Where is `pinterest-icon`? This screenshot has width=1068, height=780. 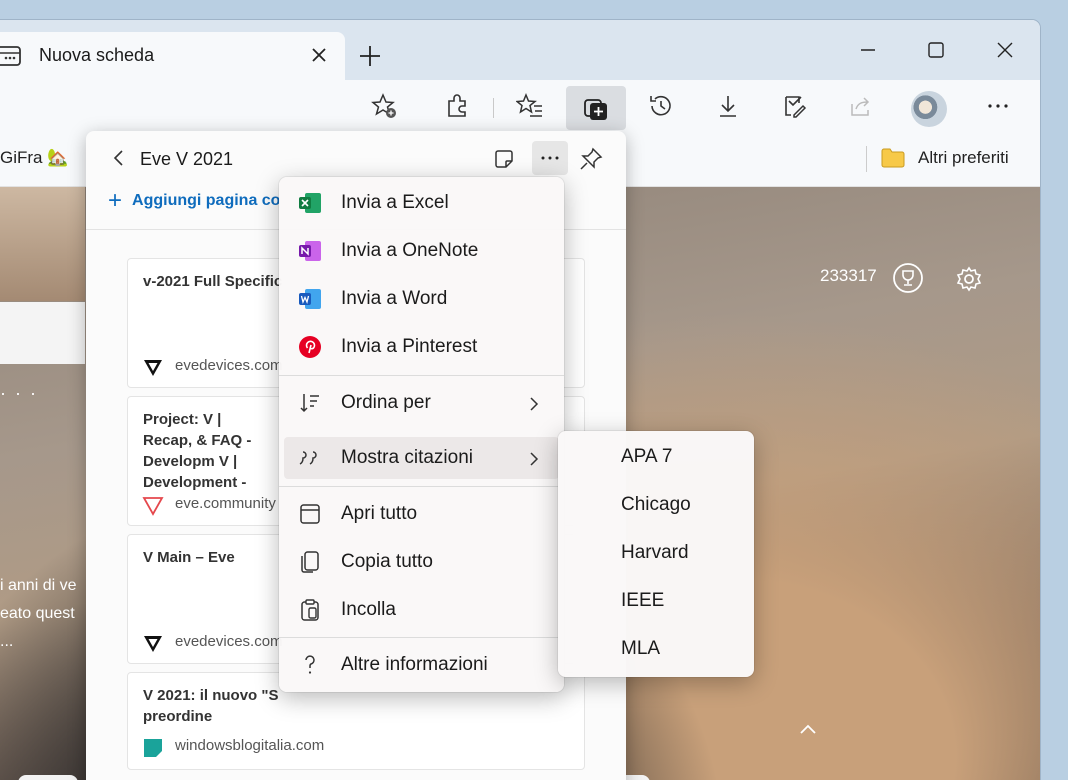 pinterest-icon is located at coordinates (310, 347).